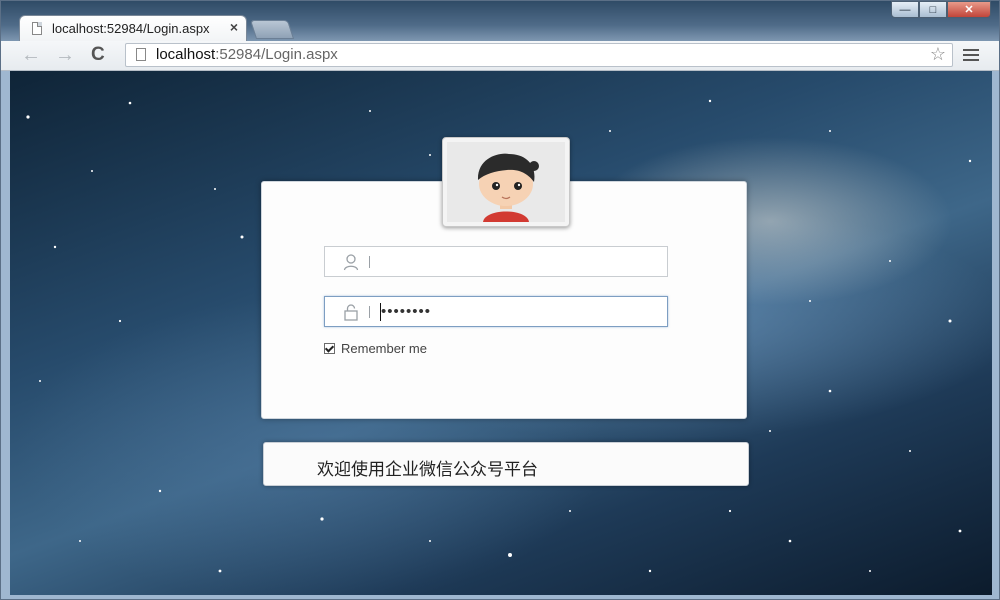 The height and width of the screenshot is (600, 1000). What do you see at coordinates (519, 261) in the screenshot?
I see `username-input` at bounding box center [519, 261].